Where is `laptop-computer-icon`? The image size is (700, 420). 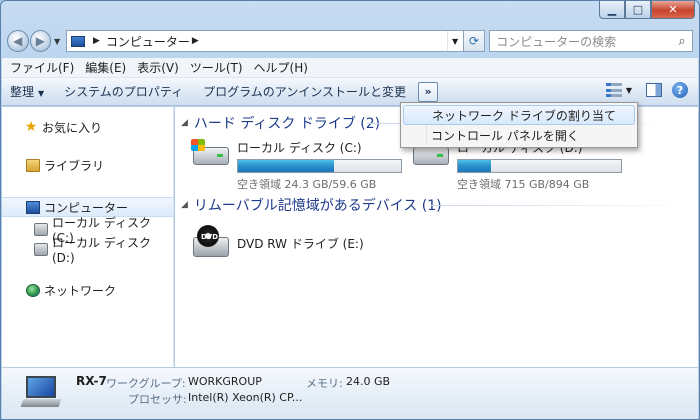 laptop-computer-icon is located at coordinates (41, 394).